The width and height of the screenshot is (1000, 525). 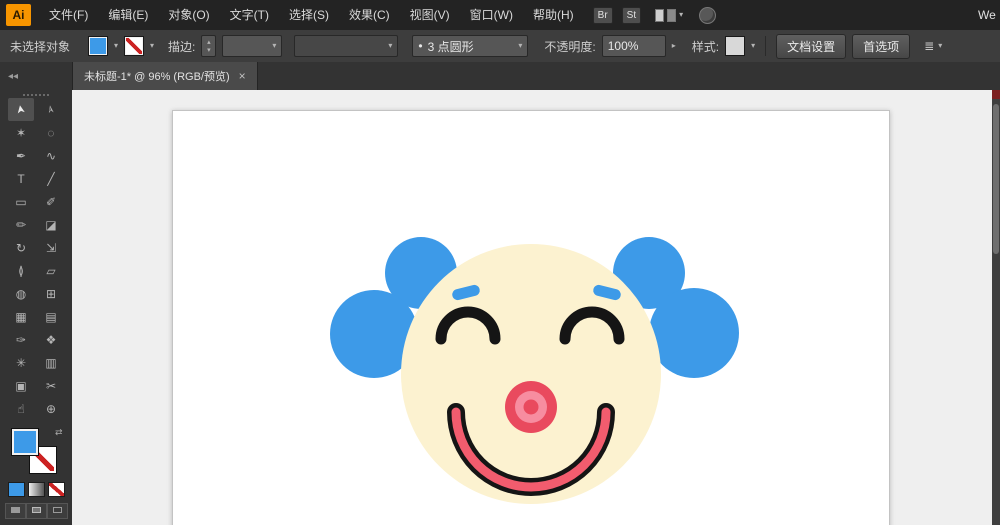 I want to click on shape-builder-tool: ◍, so click(x=21, y=293).